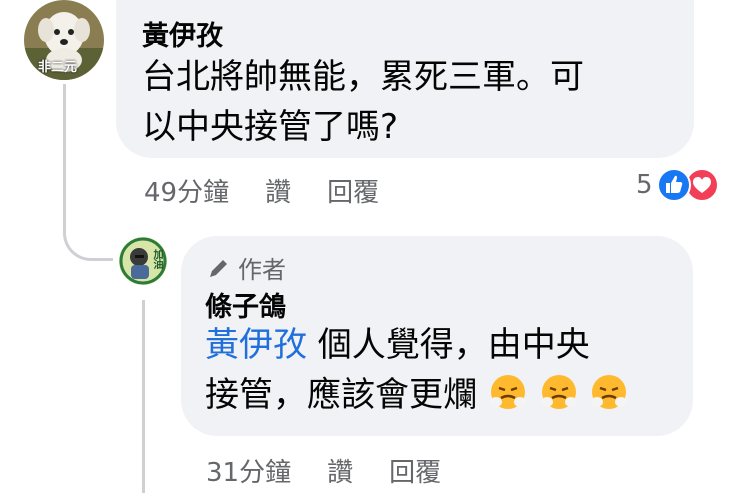 Image resolution: width=750 pixels, height=493 pixels. What do you see at coordinates (353, 190) in the screenshot?
I see `comment-reply-button: 回覆` at bounding box center [353, 190].